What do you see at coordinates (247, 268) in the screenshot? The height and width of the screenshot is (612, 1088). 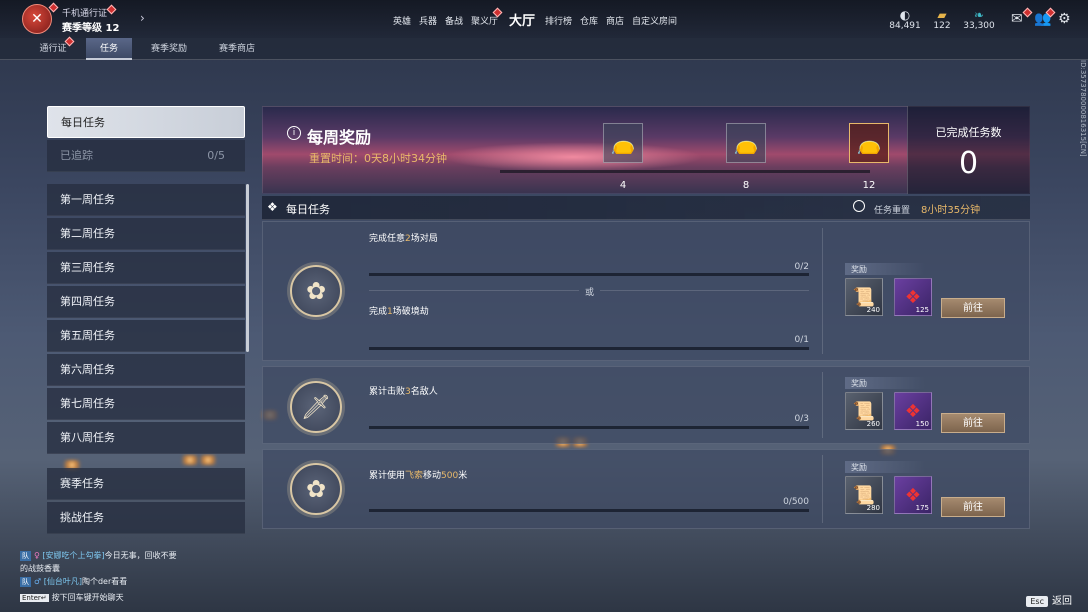 I see `sidebar-scrollbar` at bounding box center [247, 268].